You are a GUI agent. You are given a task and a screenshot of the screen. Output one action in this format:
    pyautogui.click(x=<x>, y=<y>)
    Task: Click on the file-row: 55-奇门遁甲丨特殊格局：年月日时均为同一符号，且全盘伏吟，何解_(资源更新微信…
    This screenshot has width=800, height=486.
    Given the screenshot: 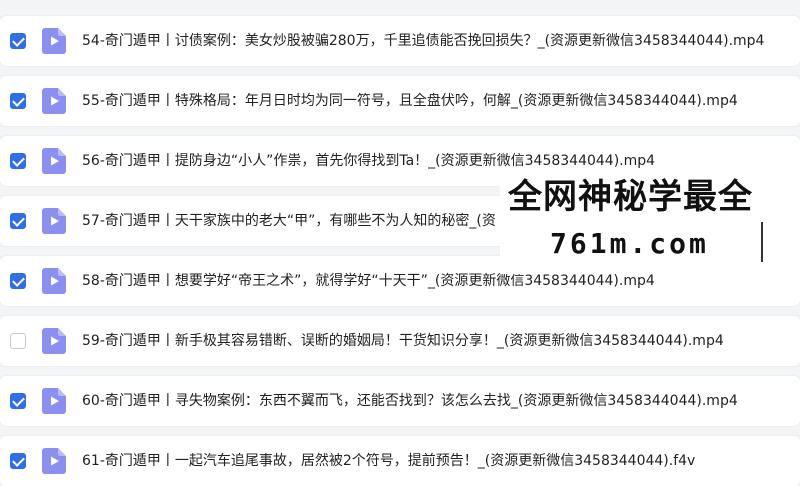 What is the action you would take?
    pyautogui.click(x=400, y=101)
    